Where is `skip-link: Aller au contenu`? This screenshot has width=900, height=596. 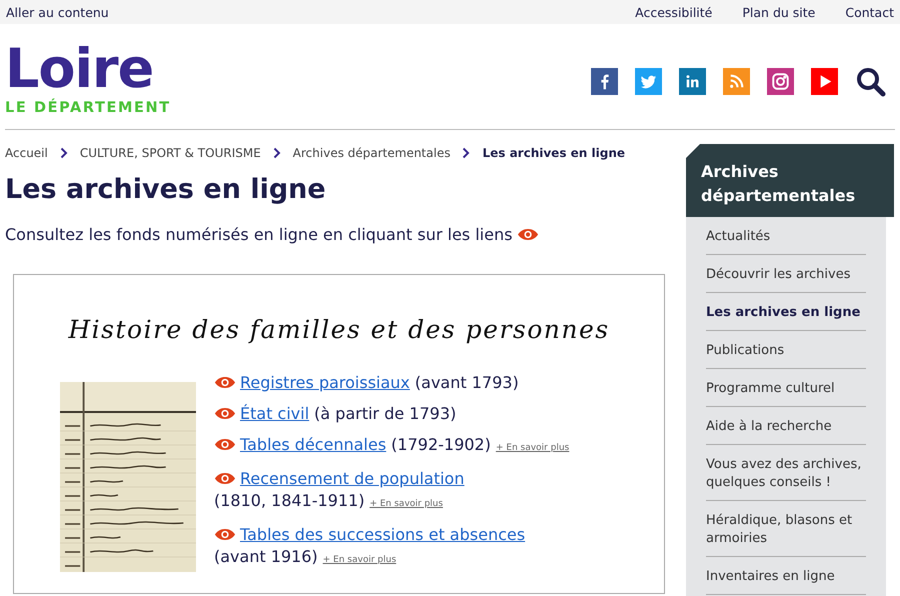
skip-link: Aller au contenu is located at coordinates (57, 12).